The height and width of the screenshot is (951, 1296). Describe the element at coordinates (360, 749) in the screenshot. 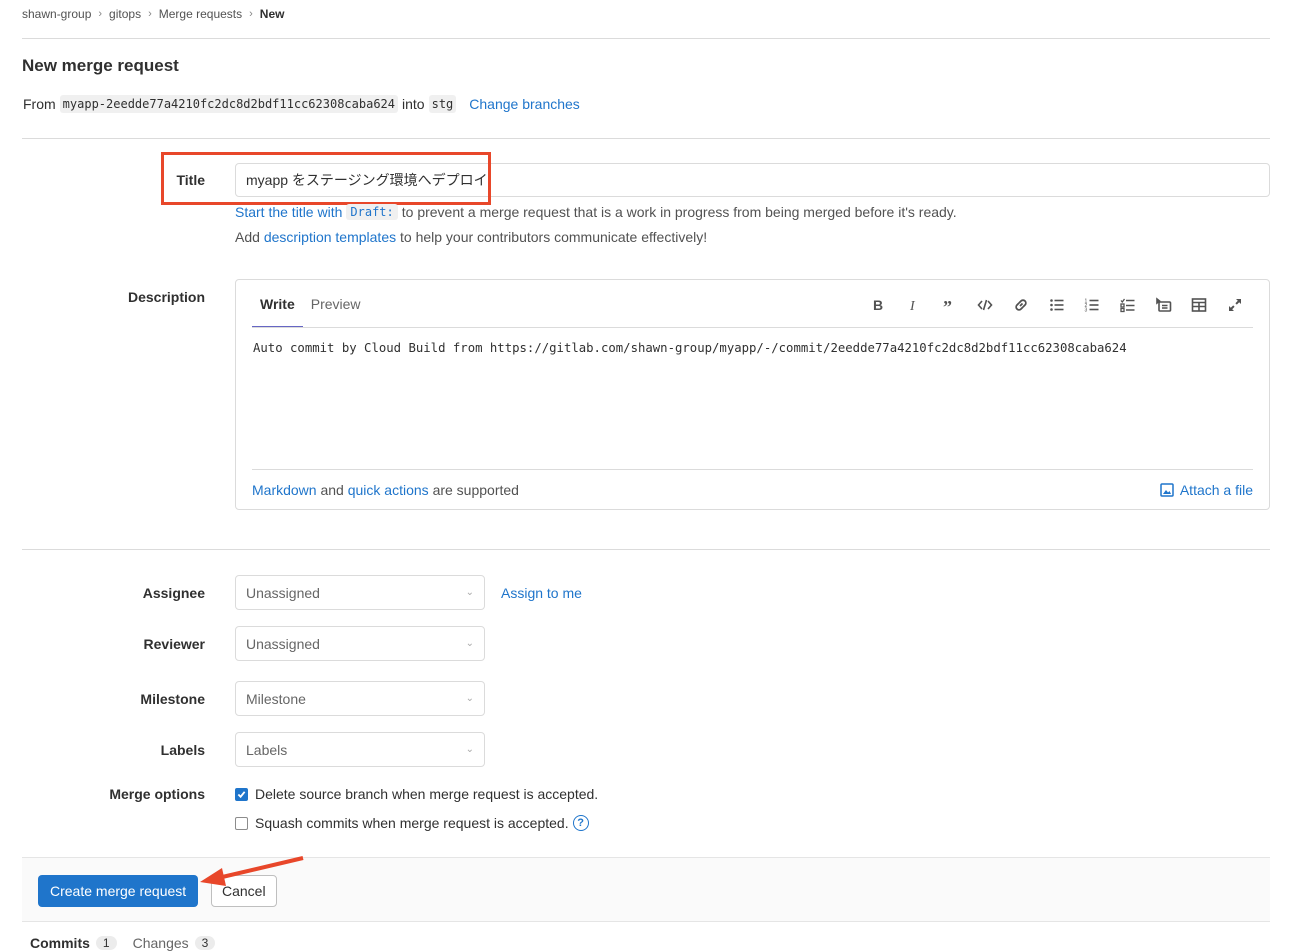

I see `labels-dropdown: Labels ⌄` at that location.